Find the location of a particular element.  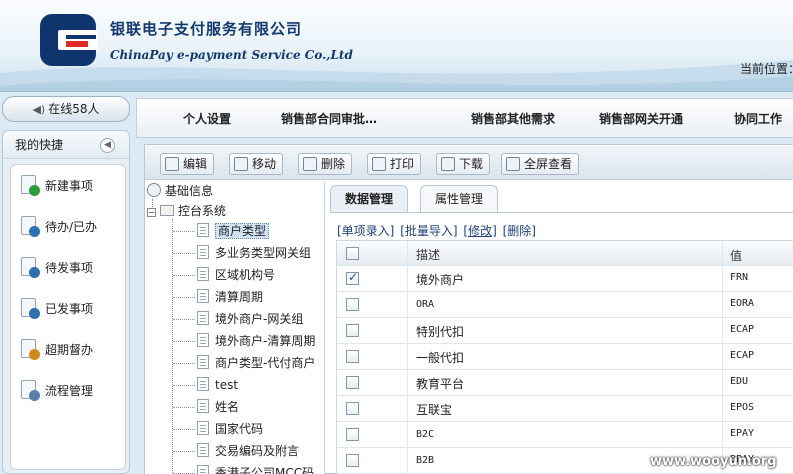

table-row: 互联宝 EPOS is located at coordinates (565, 409).